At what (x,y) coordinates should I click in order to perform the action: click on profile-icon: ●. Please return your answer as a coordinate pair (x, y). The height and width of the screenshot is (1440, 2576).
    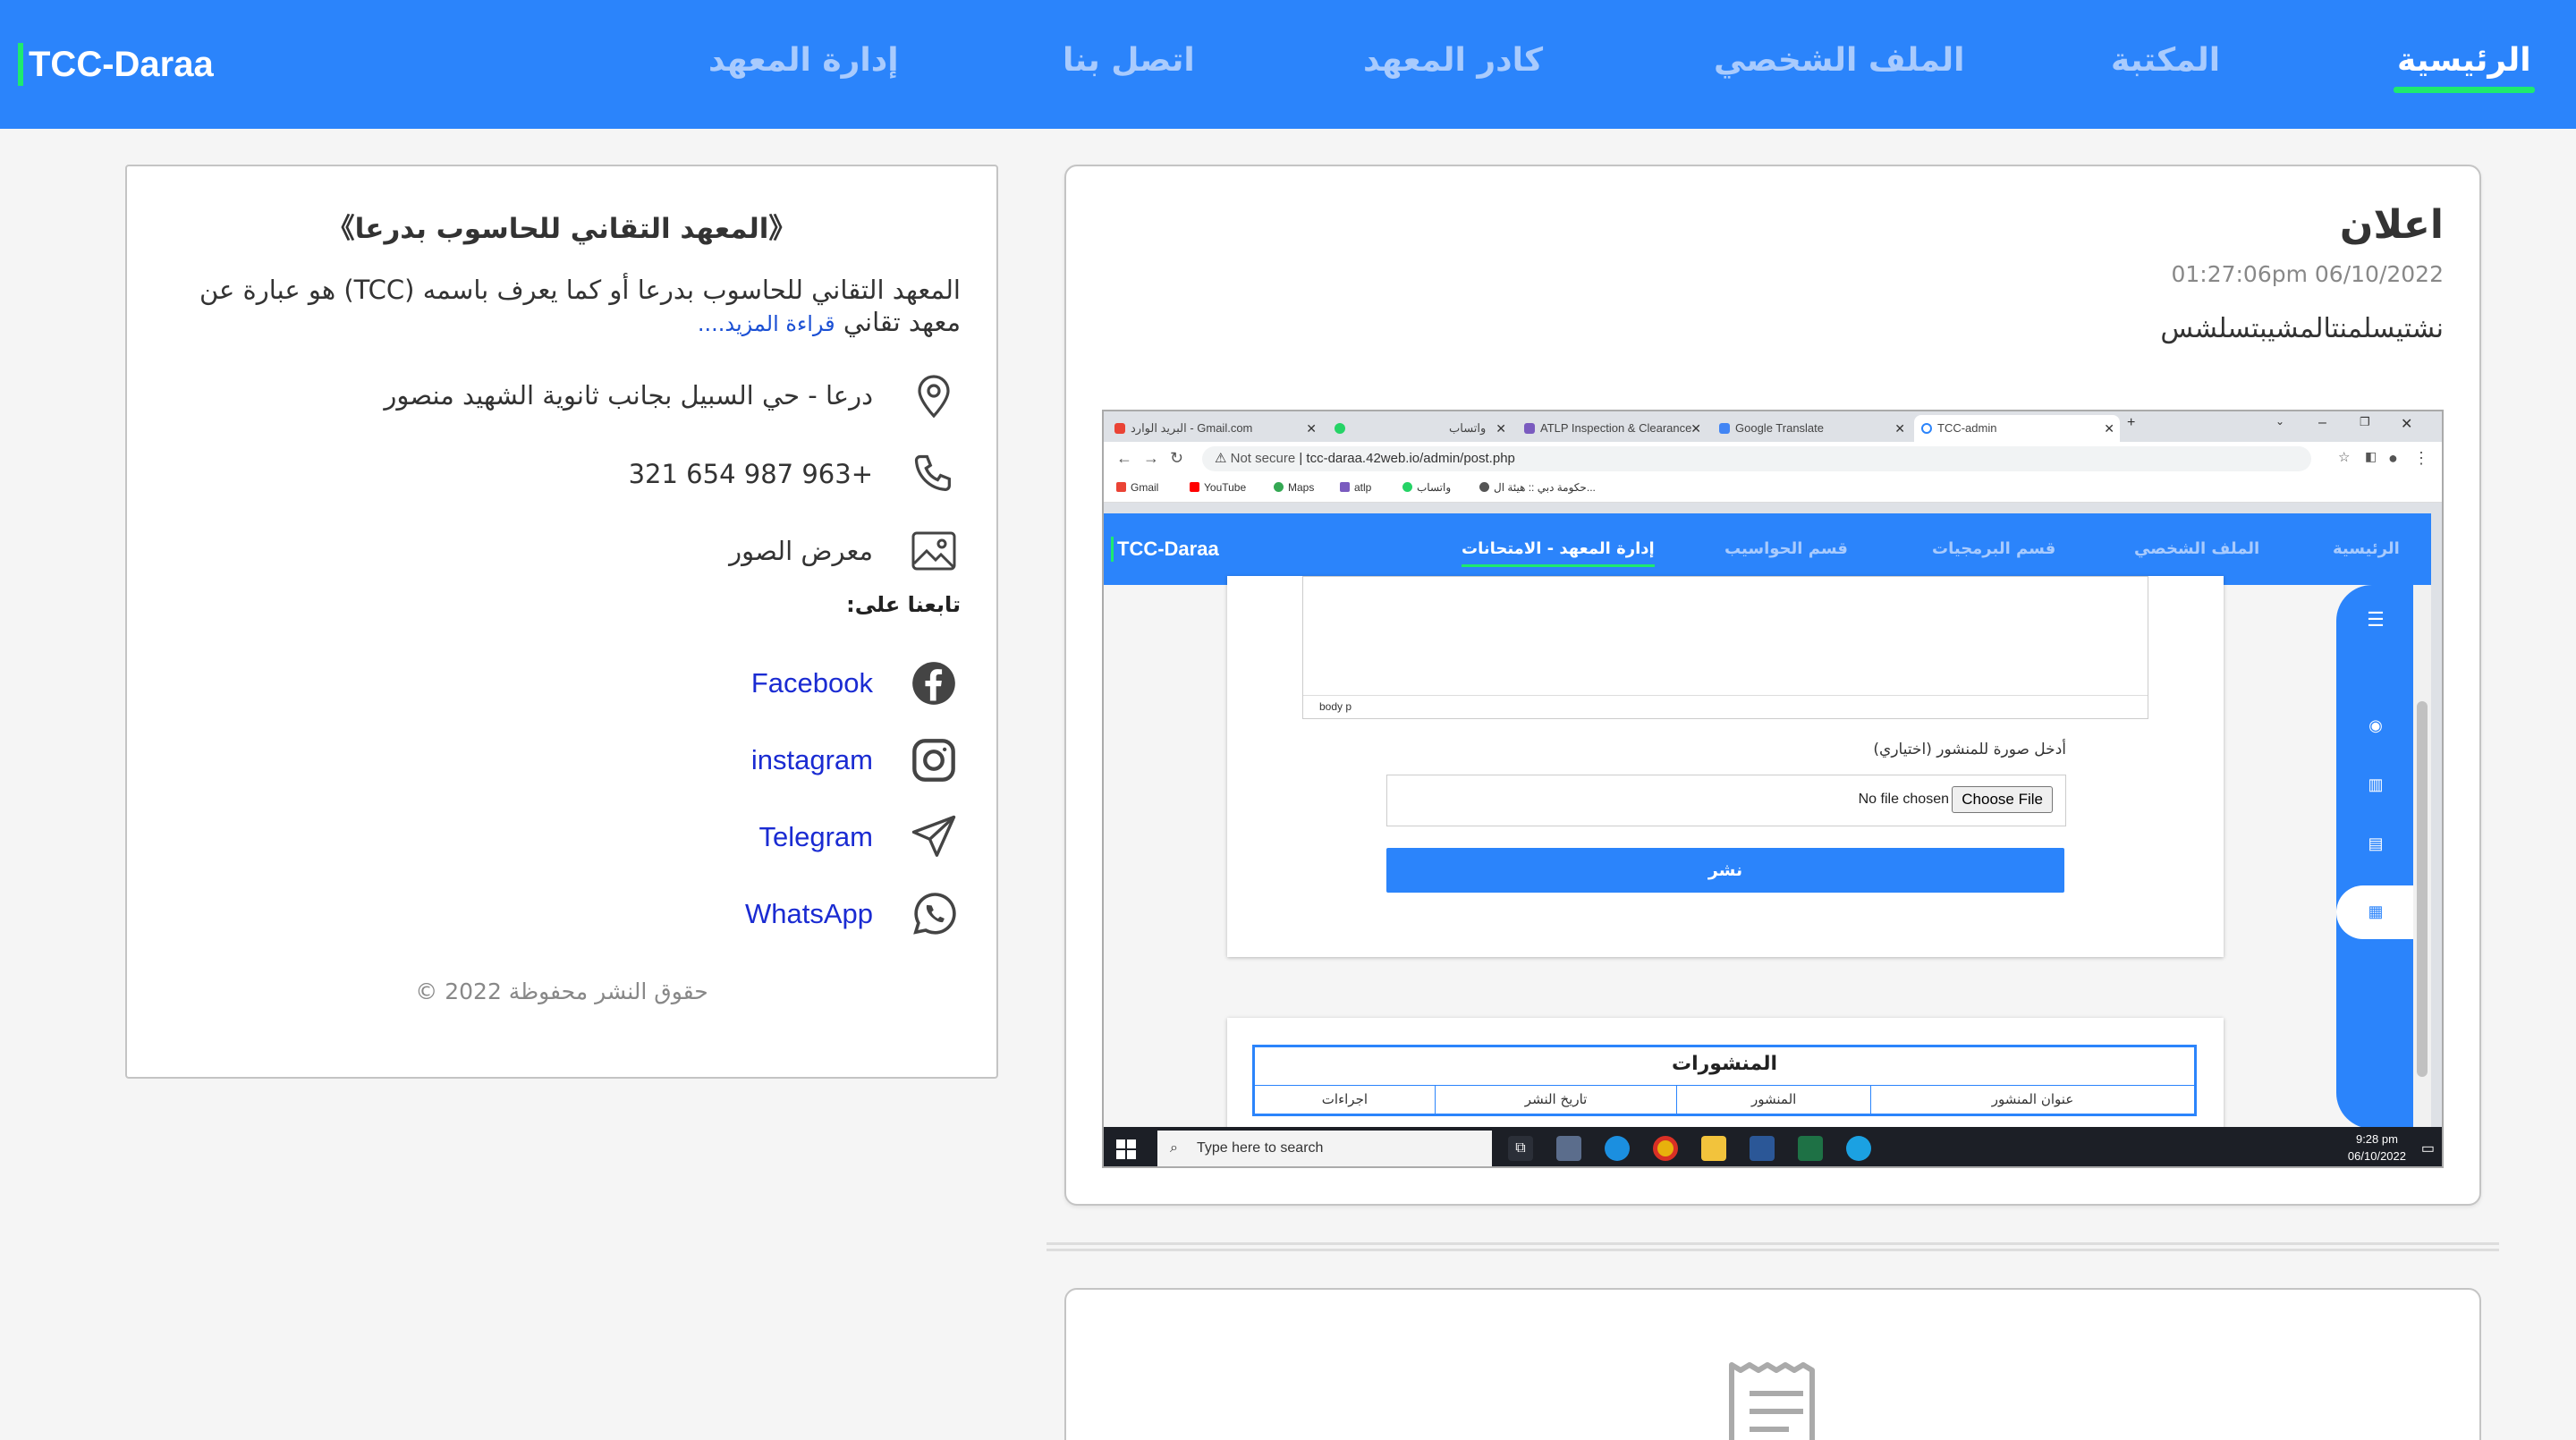
    Looking at the image, I should click on (2393, 458).